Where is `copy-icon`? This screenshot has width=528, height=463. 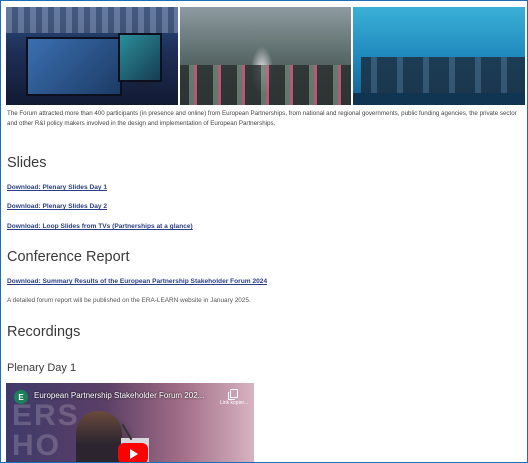 copy-icon is located at coordinates (233, 394).